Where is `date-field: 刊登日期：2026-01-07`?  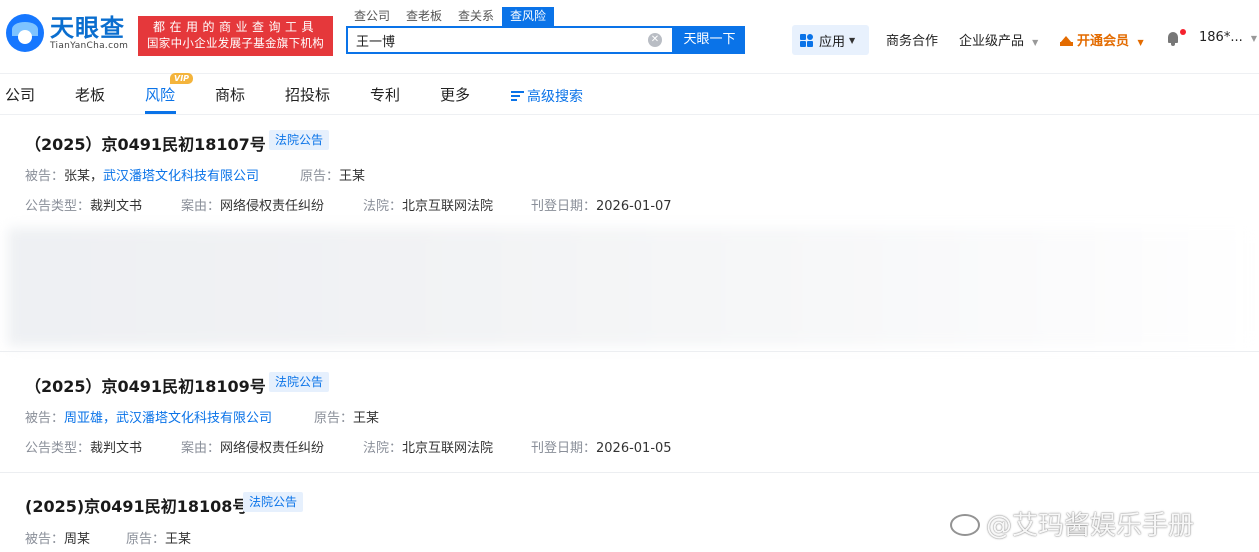 date-field: 刊登日期：2026-01-07 is located at coordinates (601, 206).